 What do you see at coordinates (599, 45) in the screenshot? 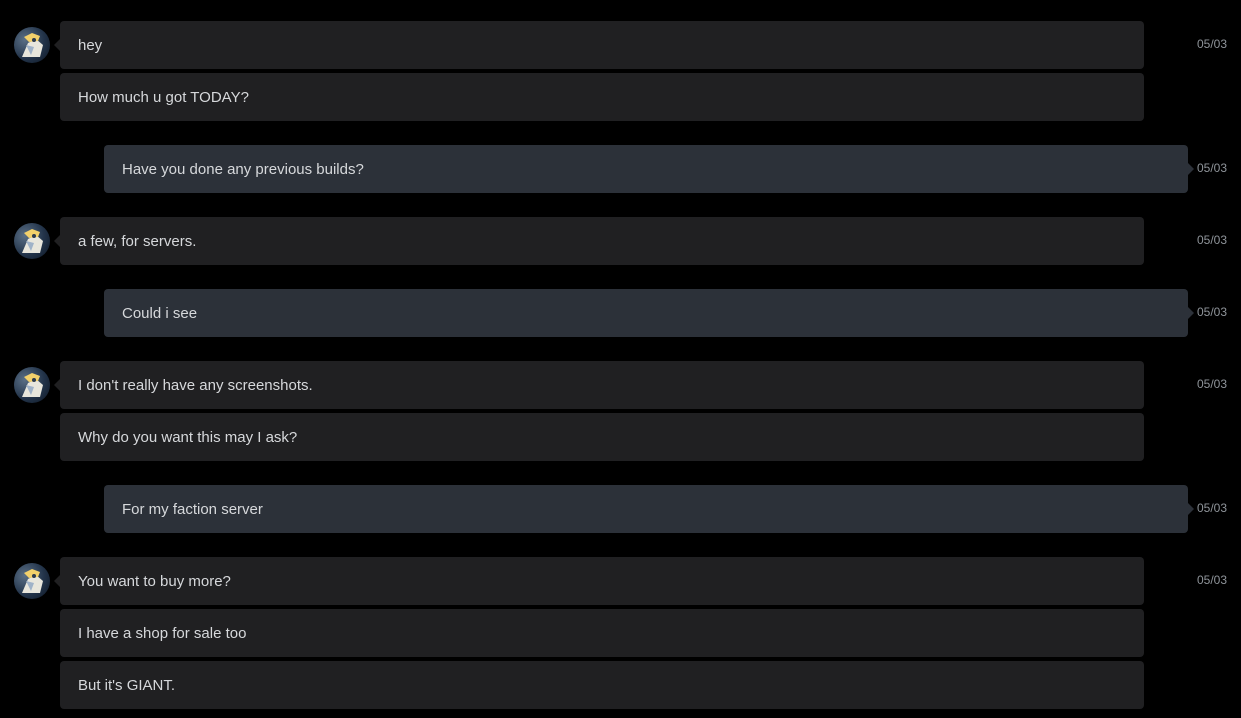
I see `message-bubble-incoming: hey` at bounding box center [599, 45].